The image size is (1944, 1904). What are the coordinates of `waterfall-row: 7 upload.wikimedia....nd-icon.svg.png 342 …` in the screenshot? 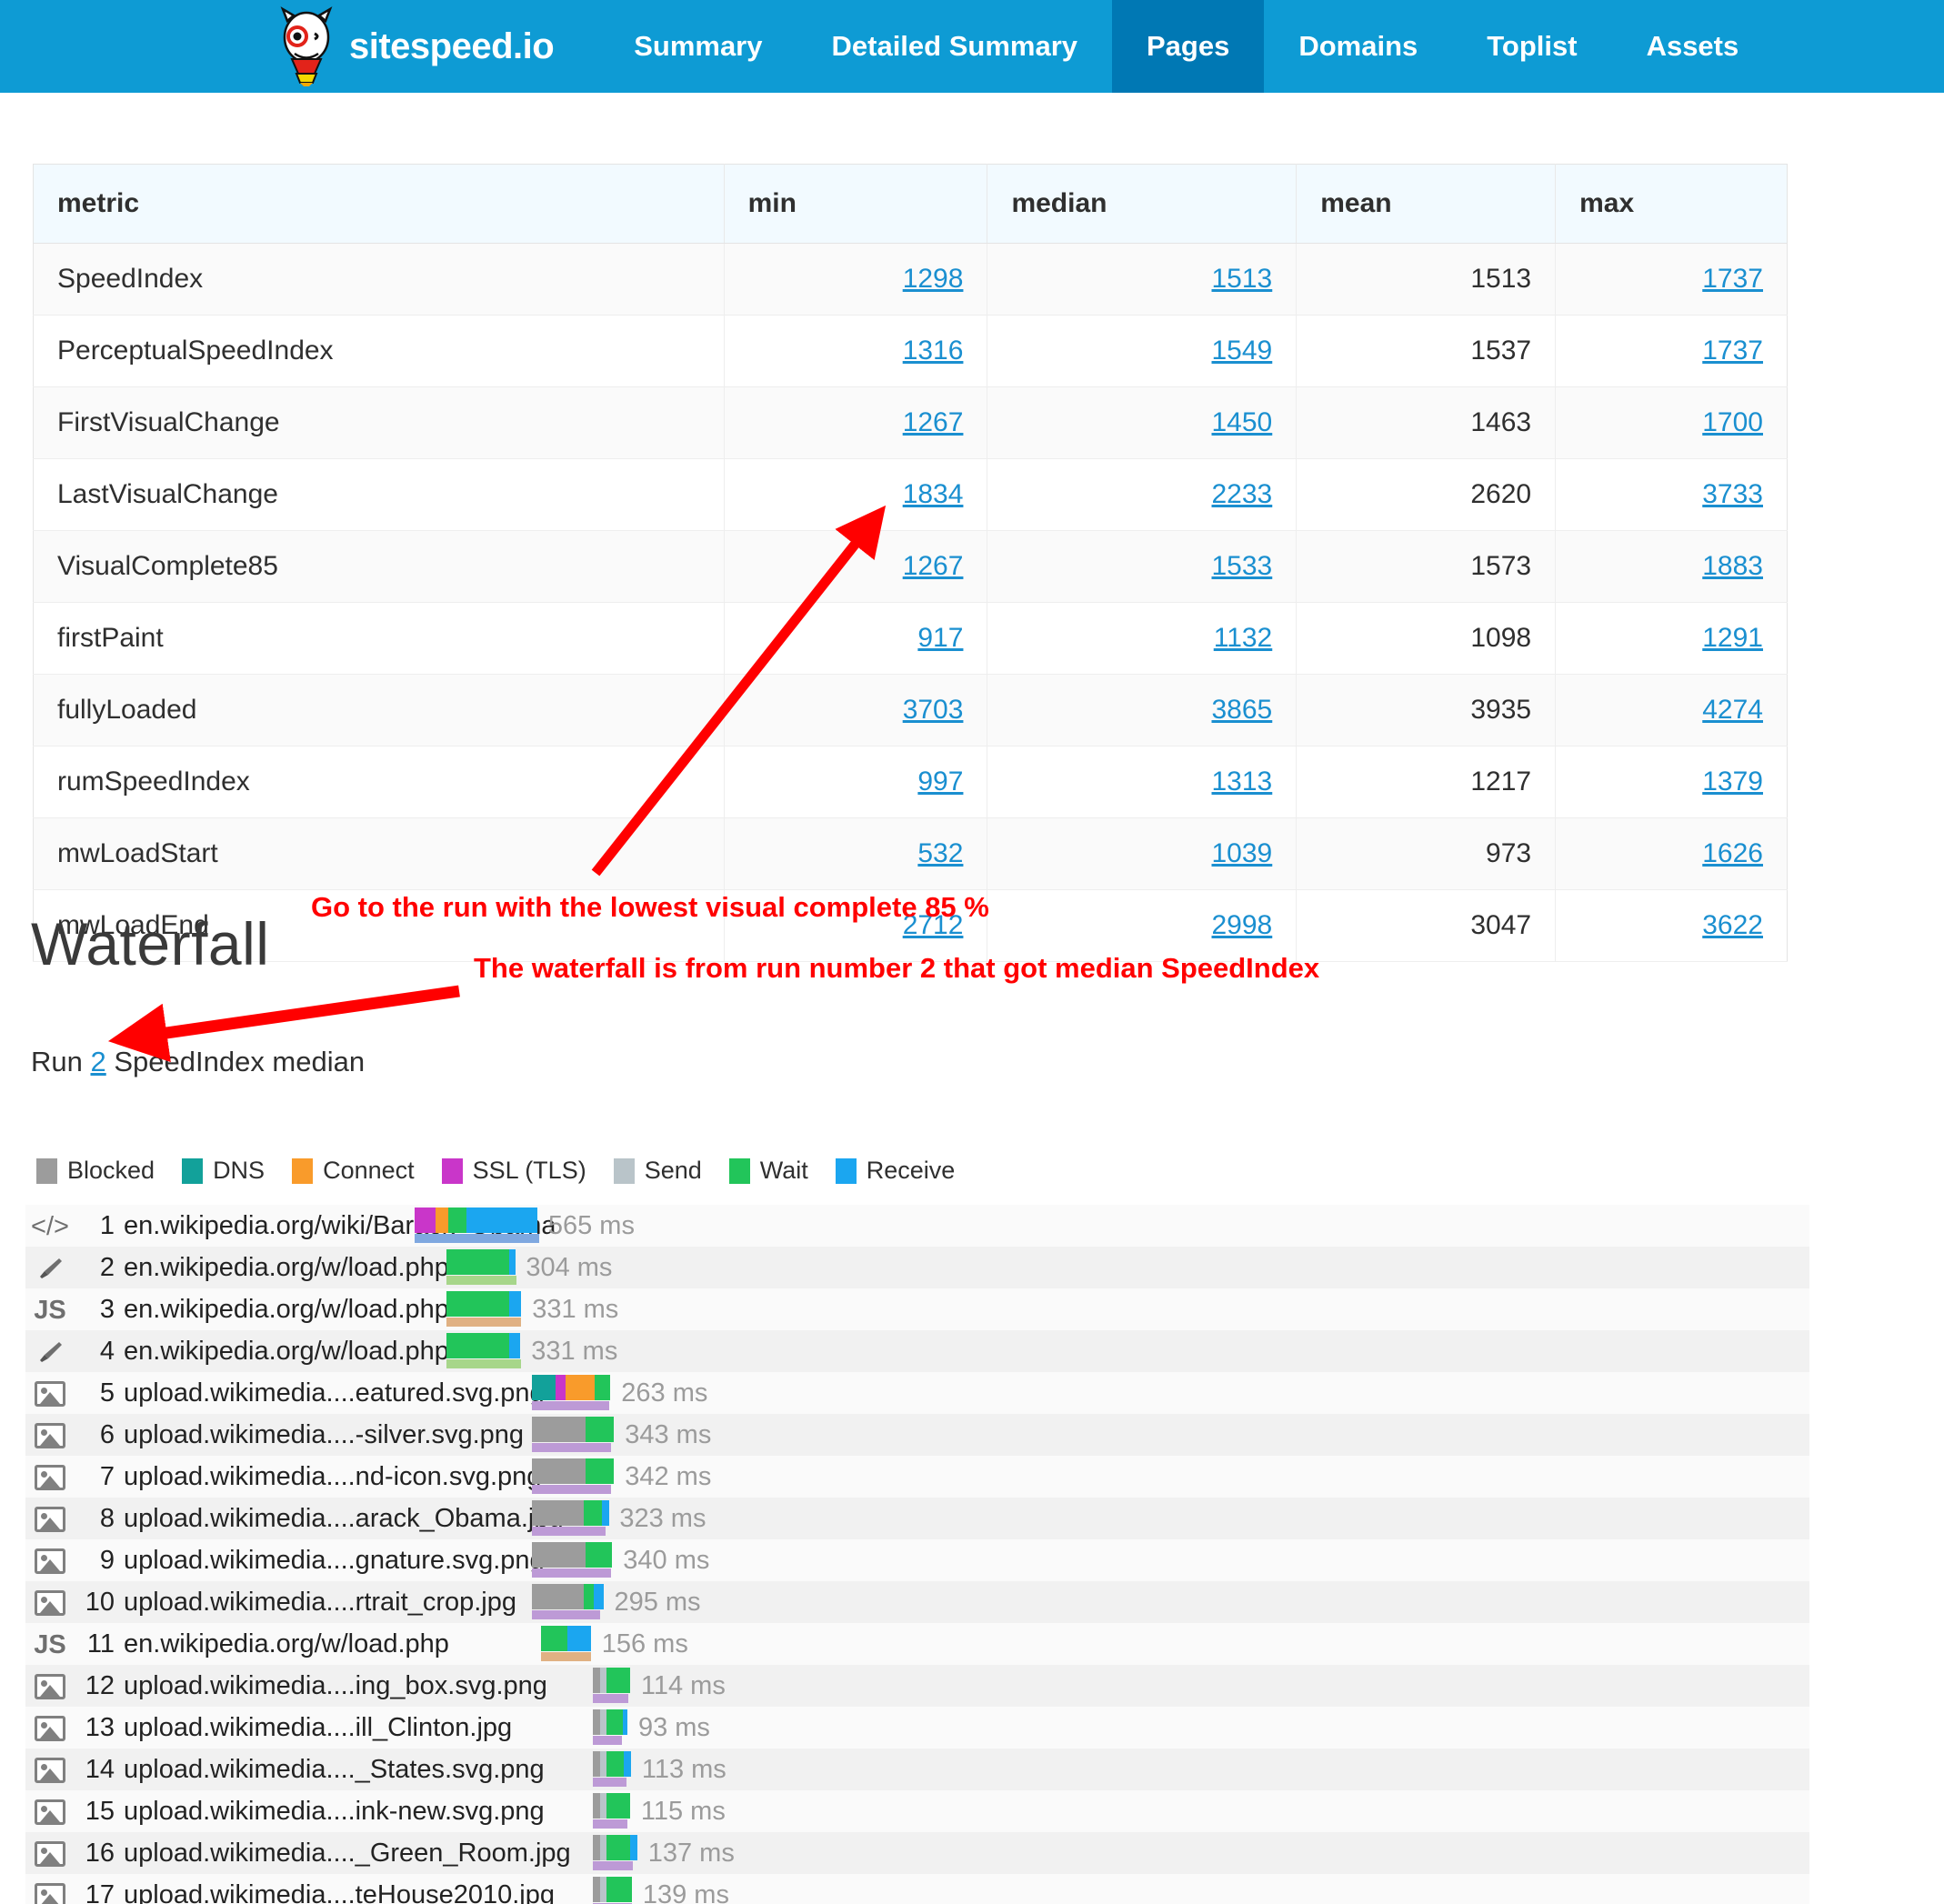 It's located at (917, 1477).